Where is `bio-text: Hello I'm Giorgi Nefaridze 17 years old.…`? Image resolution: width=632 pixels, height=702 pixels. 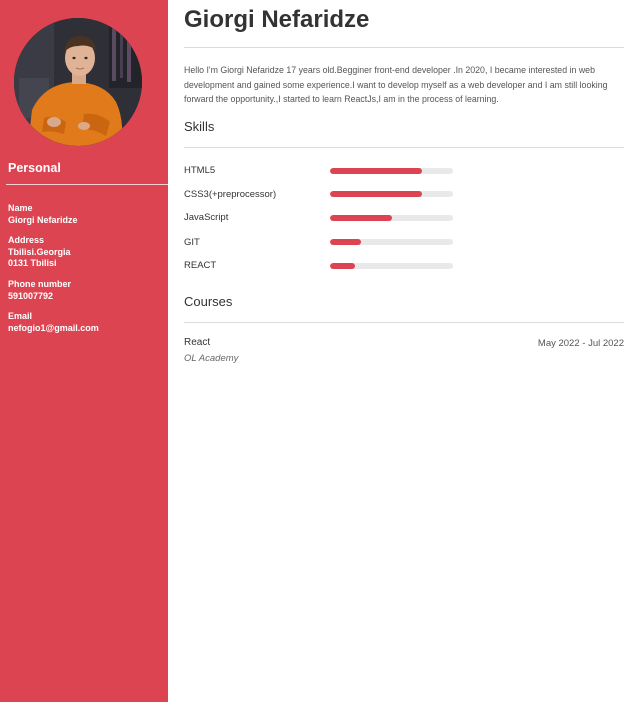
bio-text: Hello I'm Giorgi Nefaridze 17 years old.… is located at coordinates (396, 84).